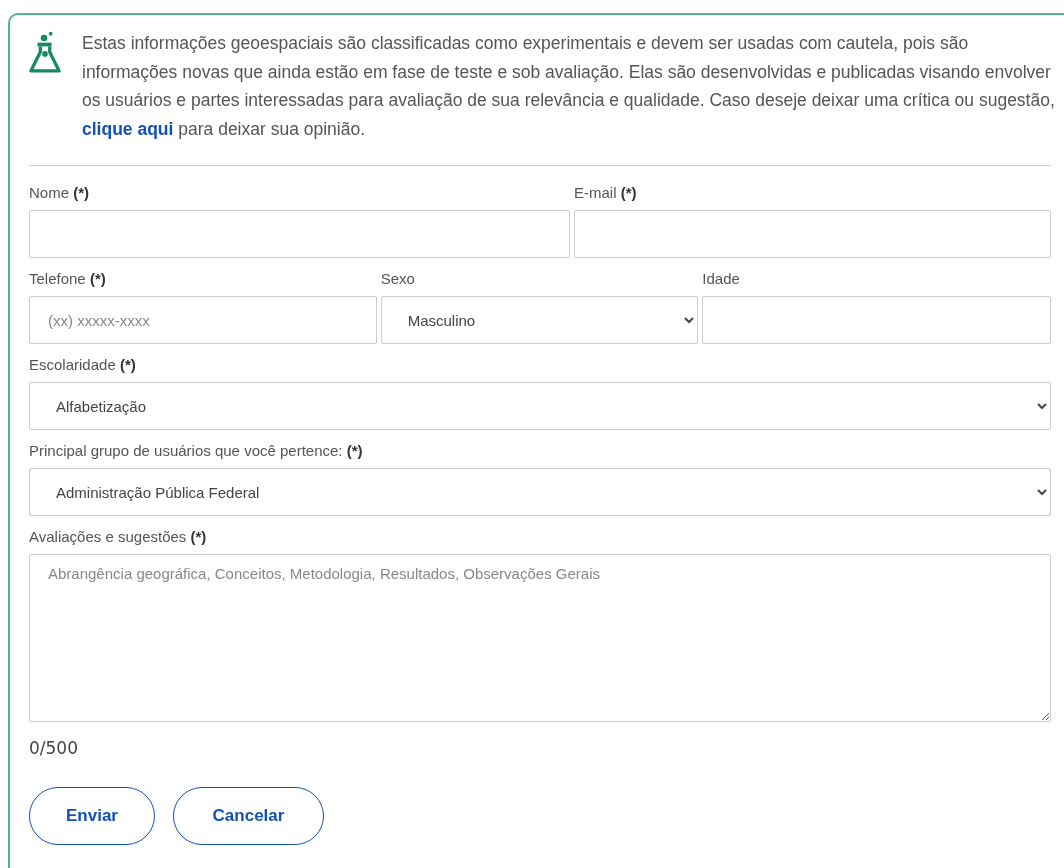 This screenshot has width=1064, height=868. Describe the element at coordinates (539, 320) in the screenshot. I see `dropdown: Masculino` at that location.